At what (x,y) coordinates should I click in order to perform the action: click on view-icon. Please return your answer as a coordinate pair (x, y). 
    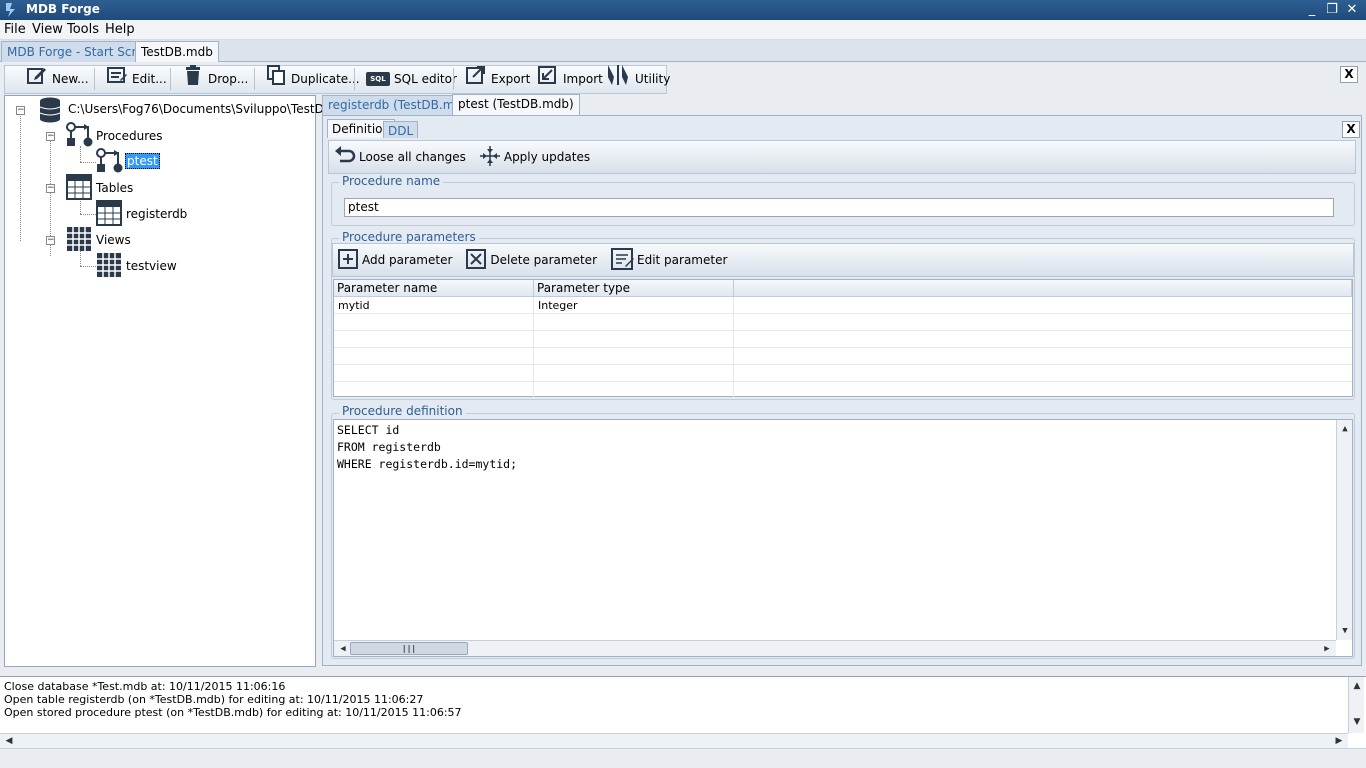
    Looking at the image, I should click on (109, 266).